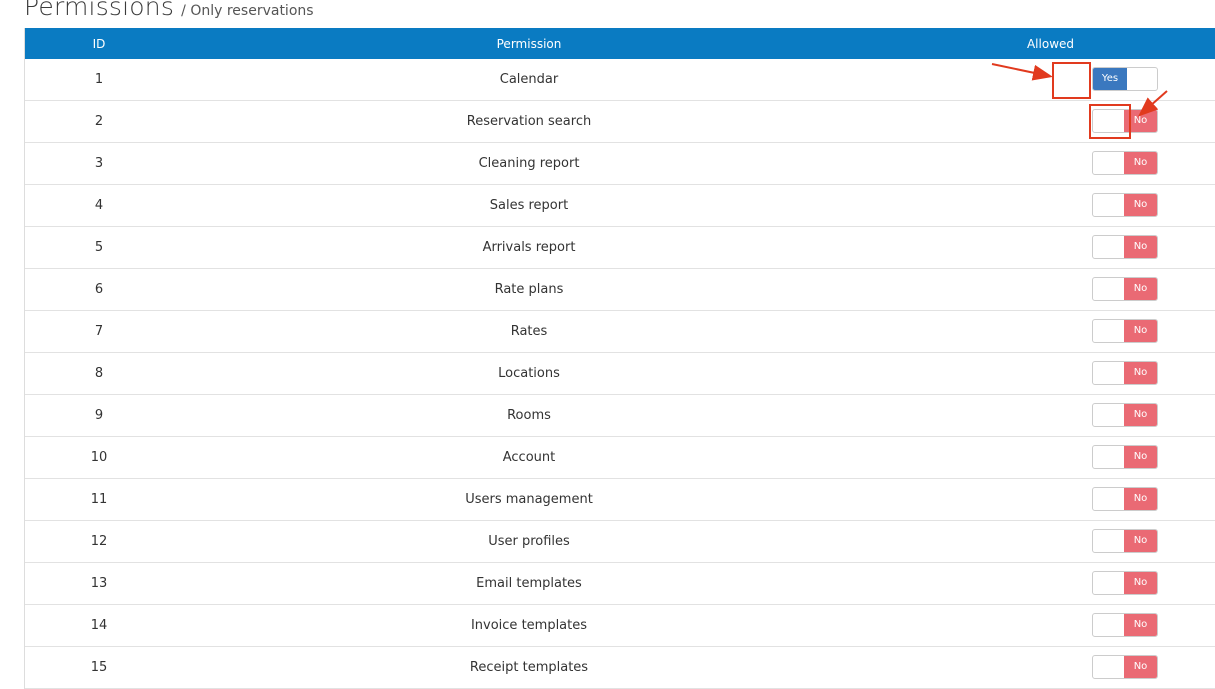 The height and width of the screenshot is (689, 1215). Describe the element at coordinates (99, 121) in the screenshot. I see `cell-id: 2` at that location.